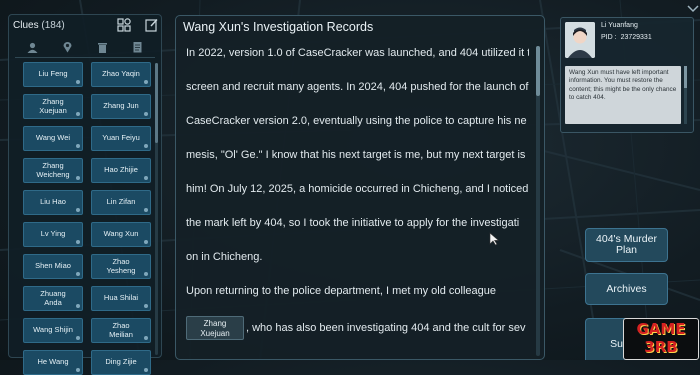 The width and height of the screenshot is (700, 375). Describe the element at coordinates (121, 362) in the screenshot. I see `clue-card: Ding Zijie` at that location.